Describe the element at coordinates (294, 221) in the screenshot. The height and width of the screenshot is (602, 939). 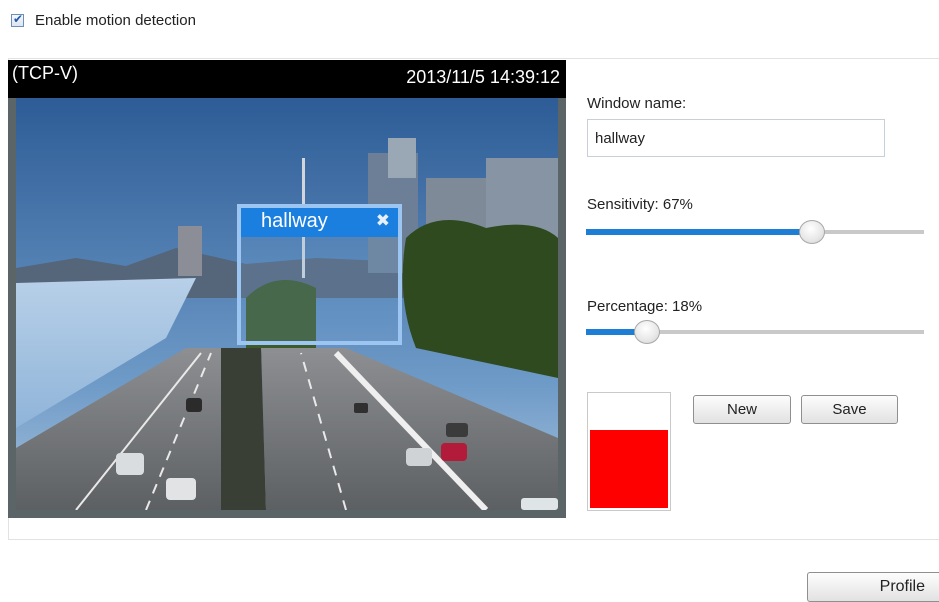
I see `motion-window-name: hallway` at that location.